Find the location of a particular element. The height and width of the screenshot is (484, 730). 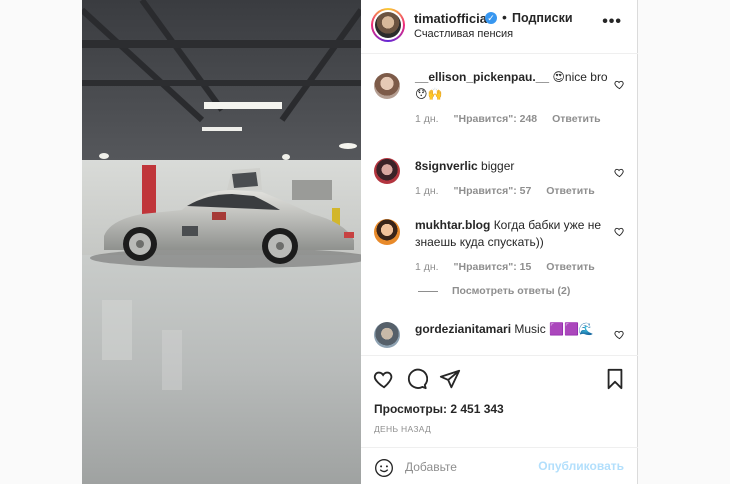

more-options-icon: ••• is located at coordinates (612, 22).